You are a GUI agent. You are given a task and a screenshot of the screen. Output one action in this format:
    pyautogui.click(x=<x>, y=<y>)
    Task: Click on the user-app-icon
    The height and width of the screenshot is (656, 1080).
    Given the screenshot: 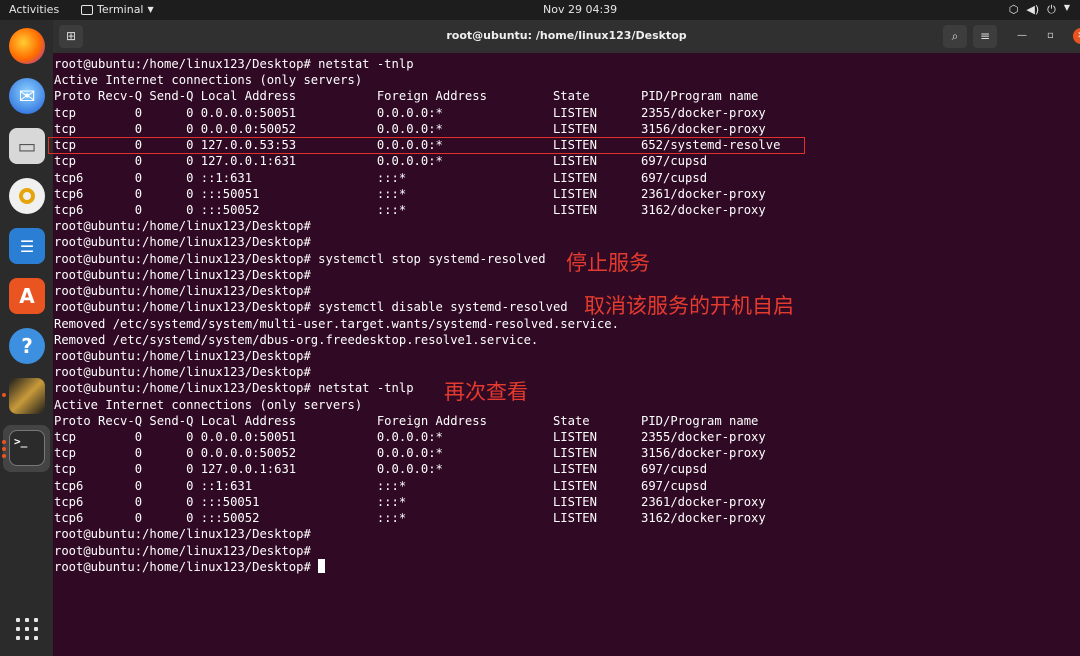 What is the action you would take?
    pyautogui.click(x=27, y=396)
    